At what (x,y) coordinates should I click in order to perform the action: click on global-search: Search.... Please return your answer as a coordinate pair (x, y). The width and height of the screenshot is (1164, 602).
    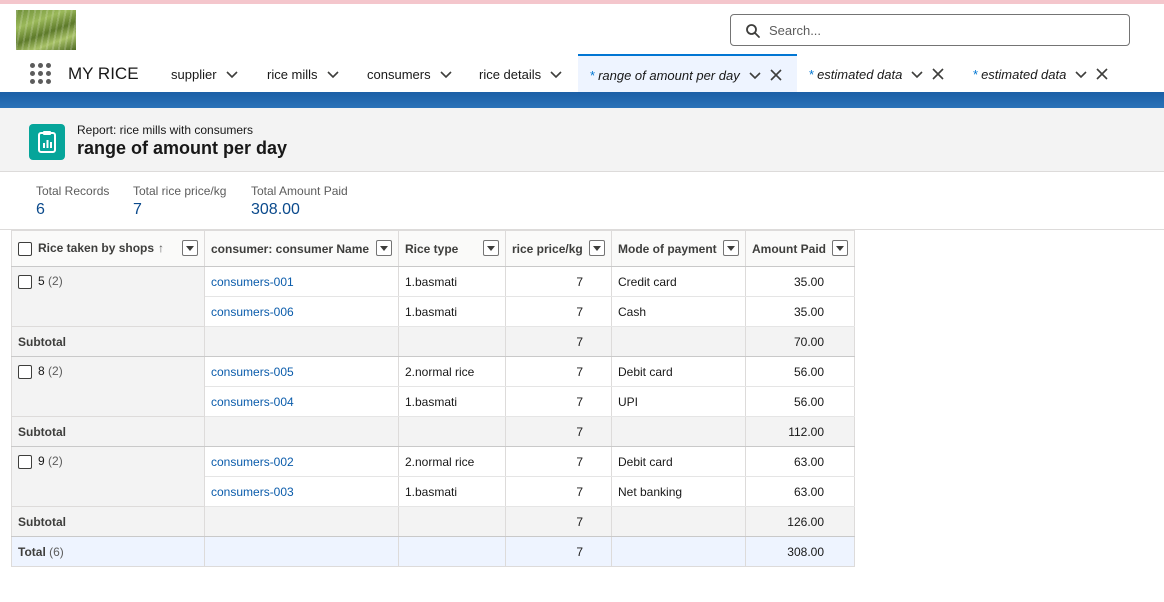
    Looking at the image, I should click on (930, 30).